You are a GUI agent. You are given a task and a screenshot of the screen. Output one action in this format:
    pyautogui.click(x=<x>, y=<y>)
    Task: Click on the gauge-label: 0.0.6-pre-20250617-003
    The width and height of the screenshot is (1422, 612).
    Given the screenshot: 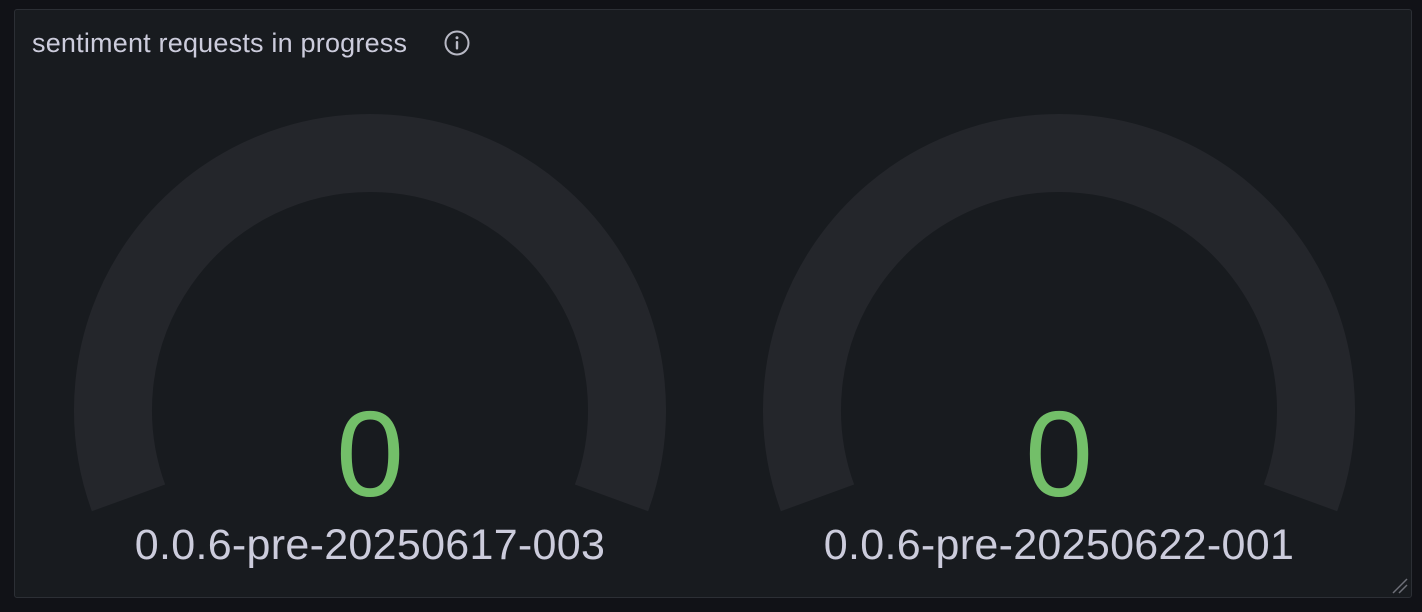 What is the action you would take?
    pyautogui.click(x=370, y=545)
    